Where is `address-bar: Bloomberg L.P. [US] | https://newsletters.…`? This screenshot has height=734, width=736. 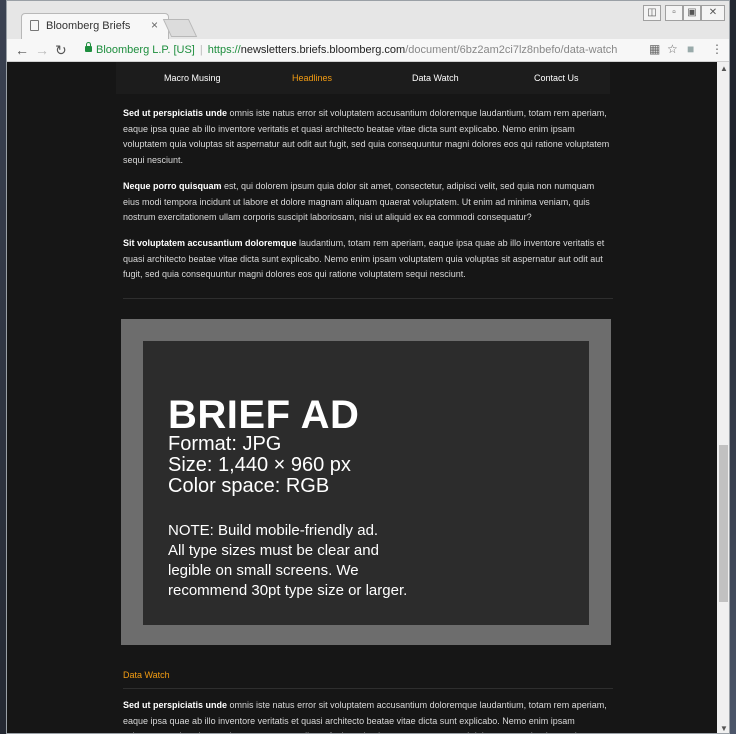 address-bar: Bloomberg L.P. [US] | https://newsletters.… is located at coordinates (368, 50).